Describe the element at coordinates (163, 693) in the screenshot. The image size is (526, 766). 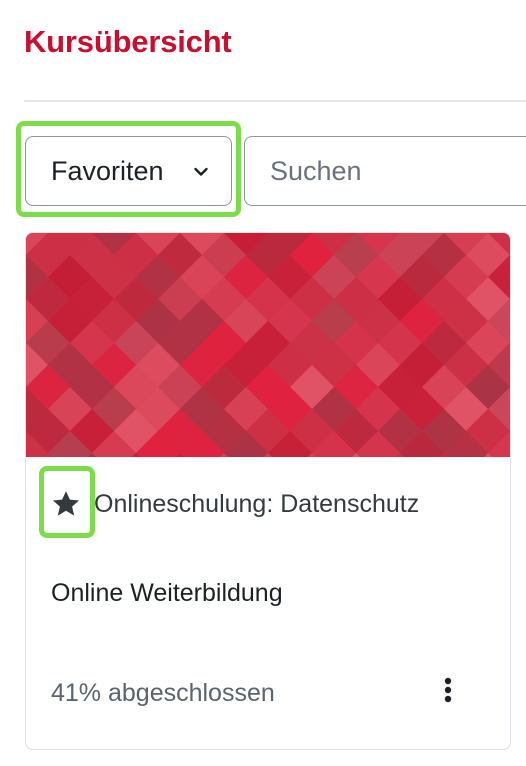
I see `course-progress-text: 41% abgeschlossen` at that location.